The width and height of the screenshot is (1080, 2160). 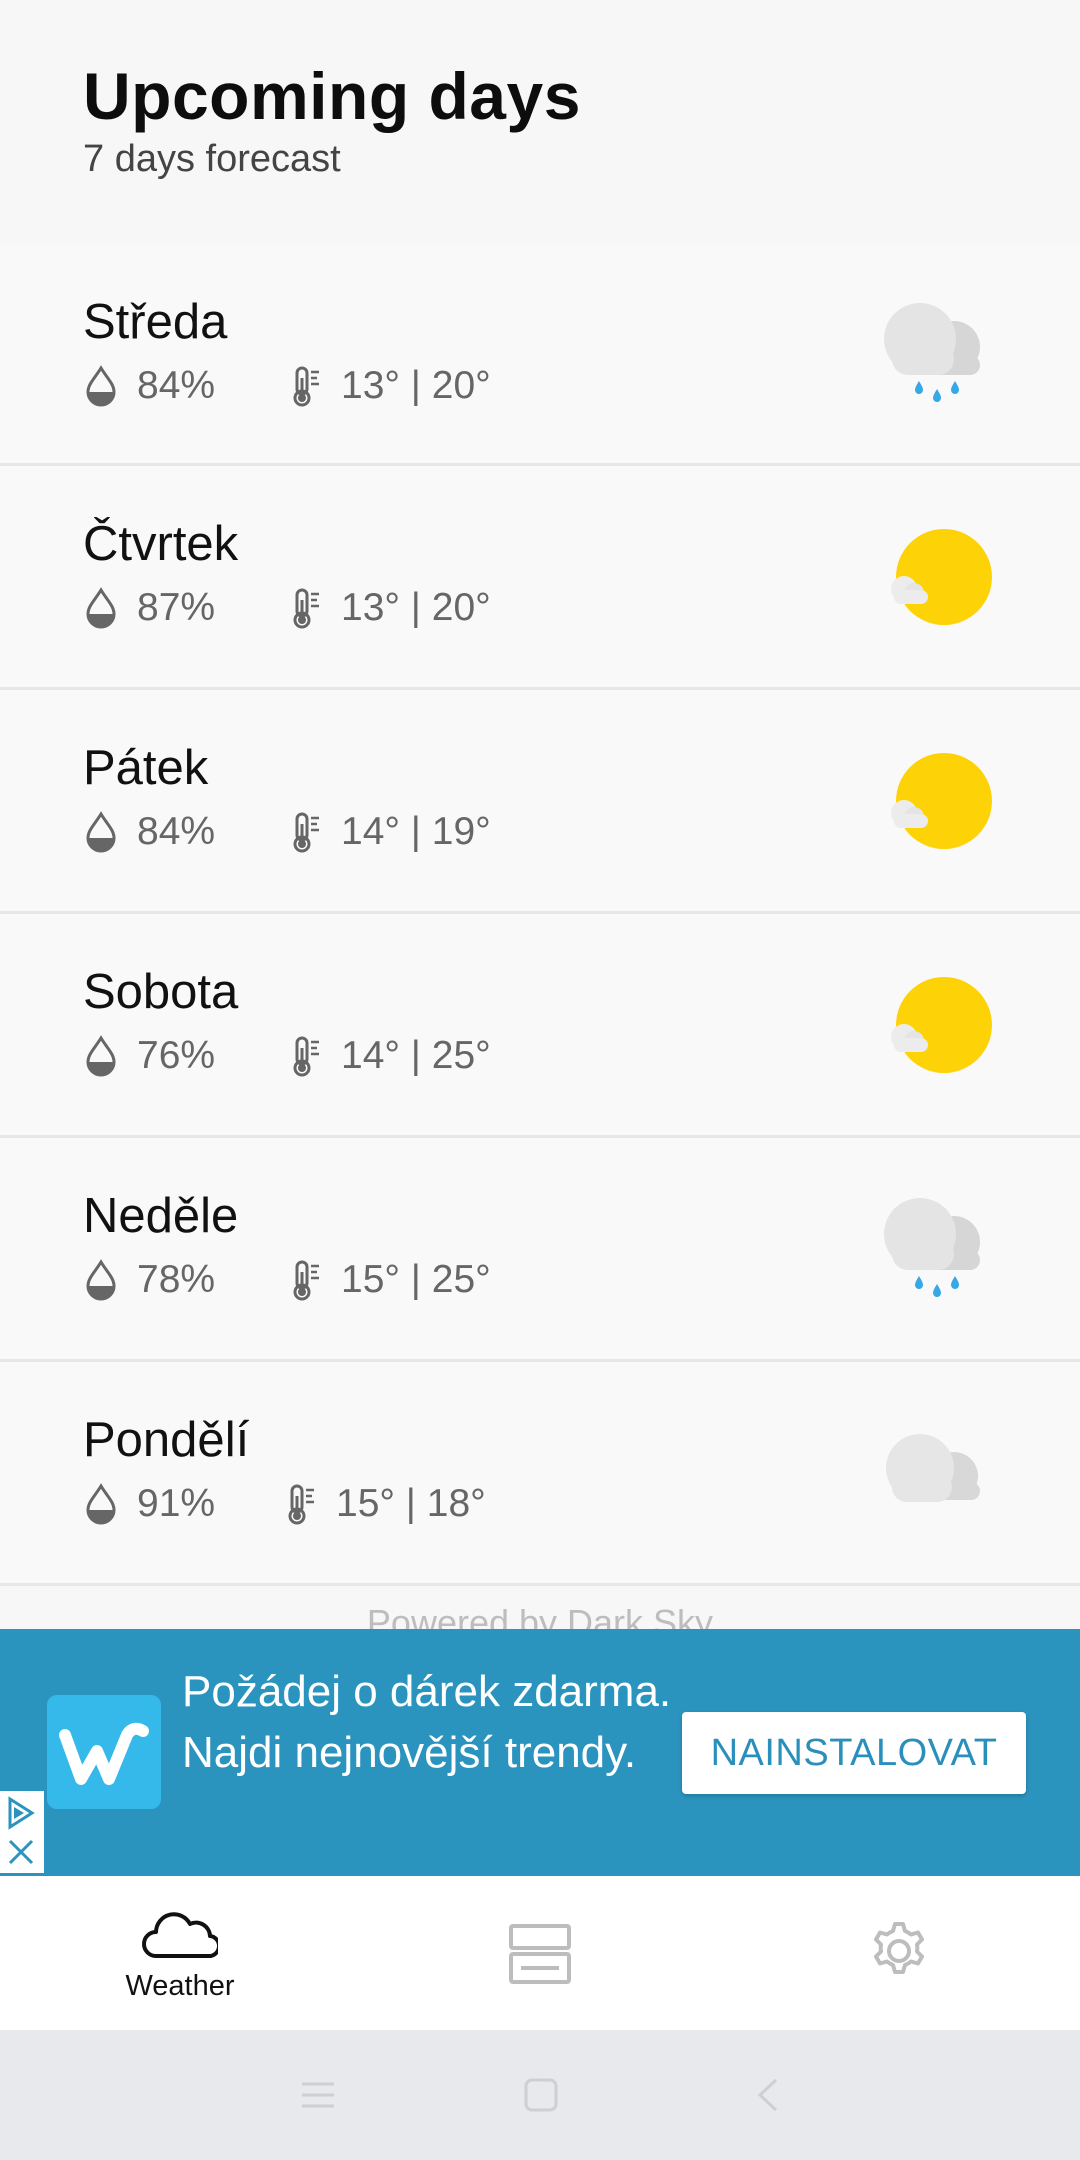 I want to click on humidity-value: 91%, so click(x=176, y=1503).